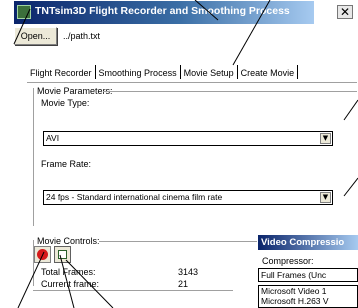  I want to click on app-icon, so click(24, 12).